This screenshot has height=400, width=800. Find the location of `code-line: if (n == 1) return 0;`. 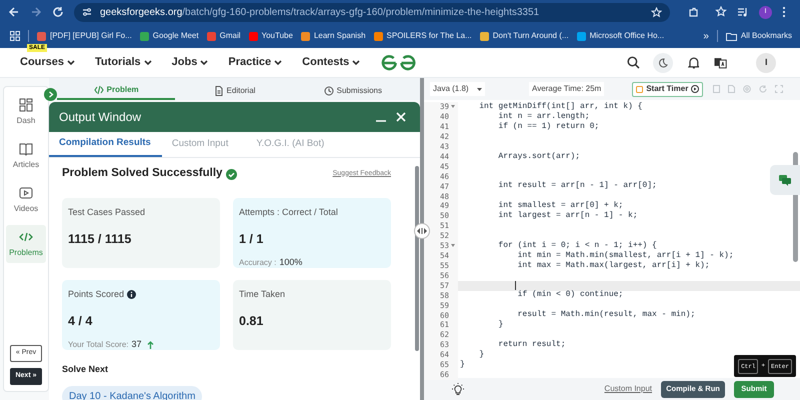

code-line: if (n == 1) return 0; is located at coordinates (548, 126).